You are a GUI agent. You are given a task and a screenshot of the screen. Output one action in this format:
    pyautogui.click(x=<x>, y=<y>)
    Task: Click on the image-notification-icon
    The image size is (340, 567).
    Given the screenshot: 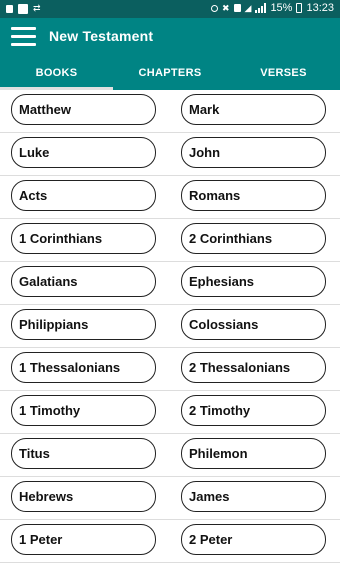 What is the action you would take?
    pyautogui.click(x=9, y=8)
    